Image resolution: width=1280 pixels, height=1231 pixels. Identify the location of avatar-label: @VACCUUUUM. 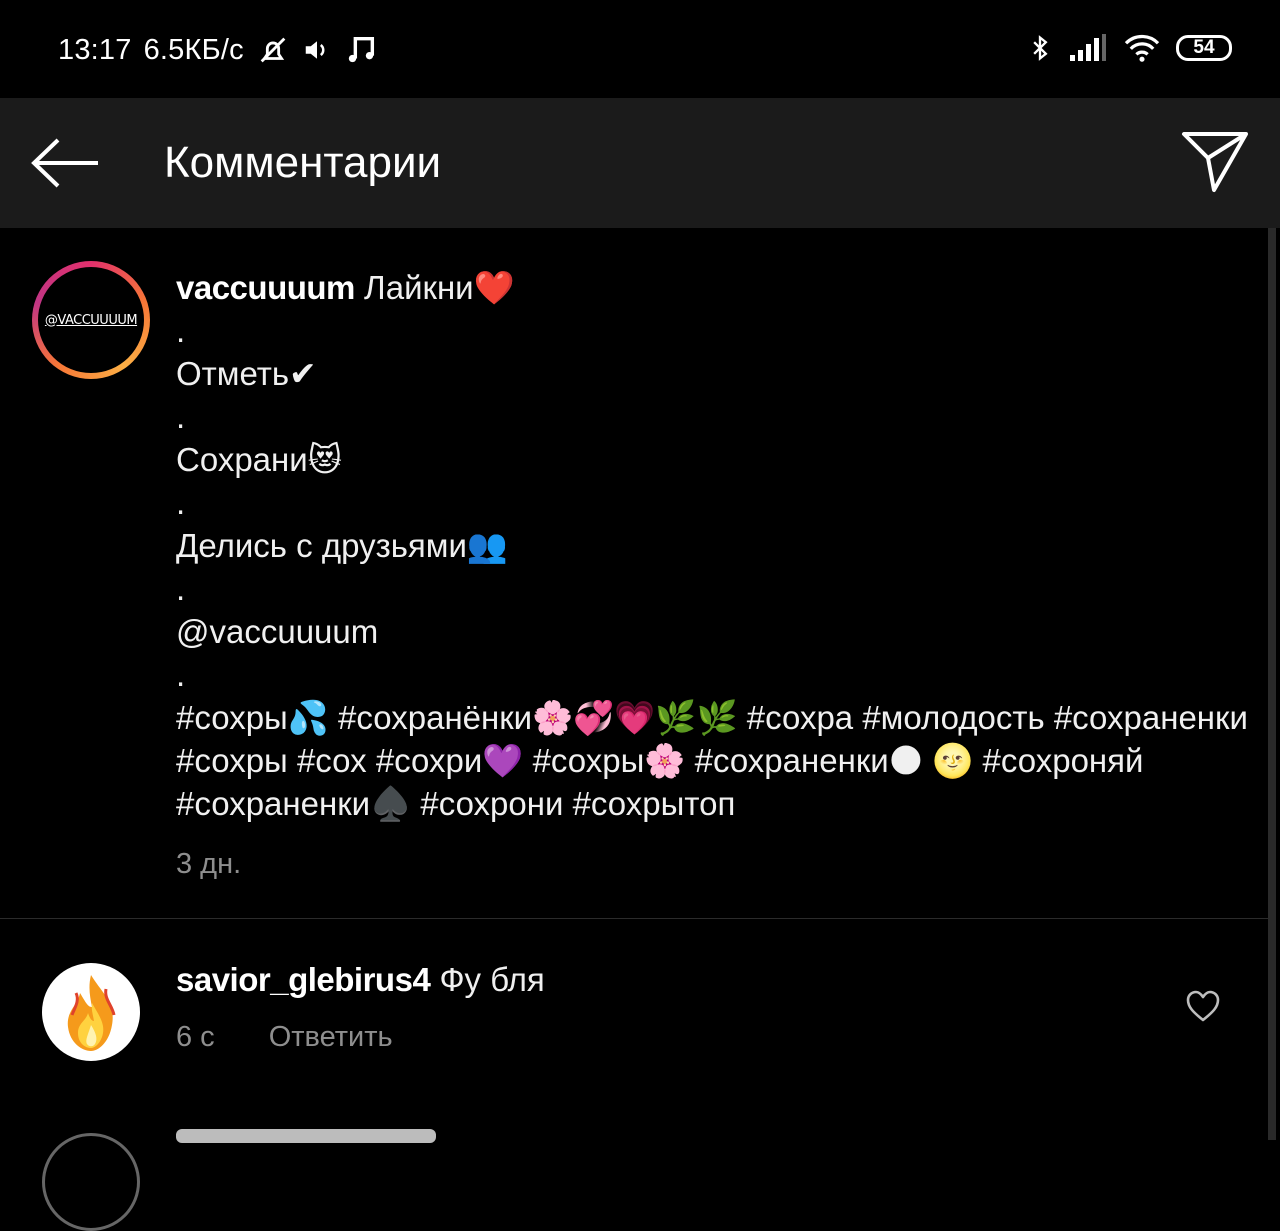
(91, 320).